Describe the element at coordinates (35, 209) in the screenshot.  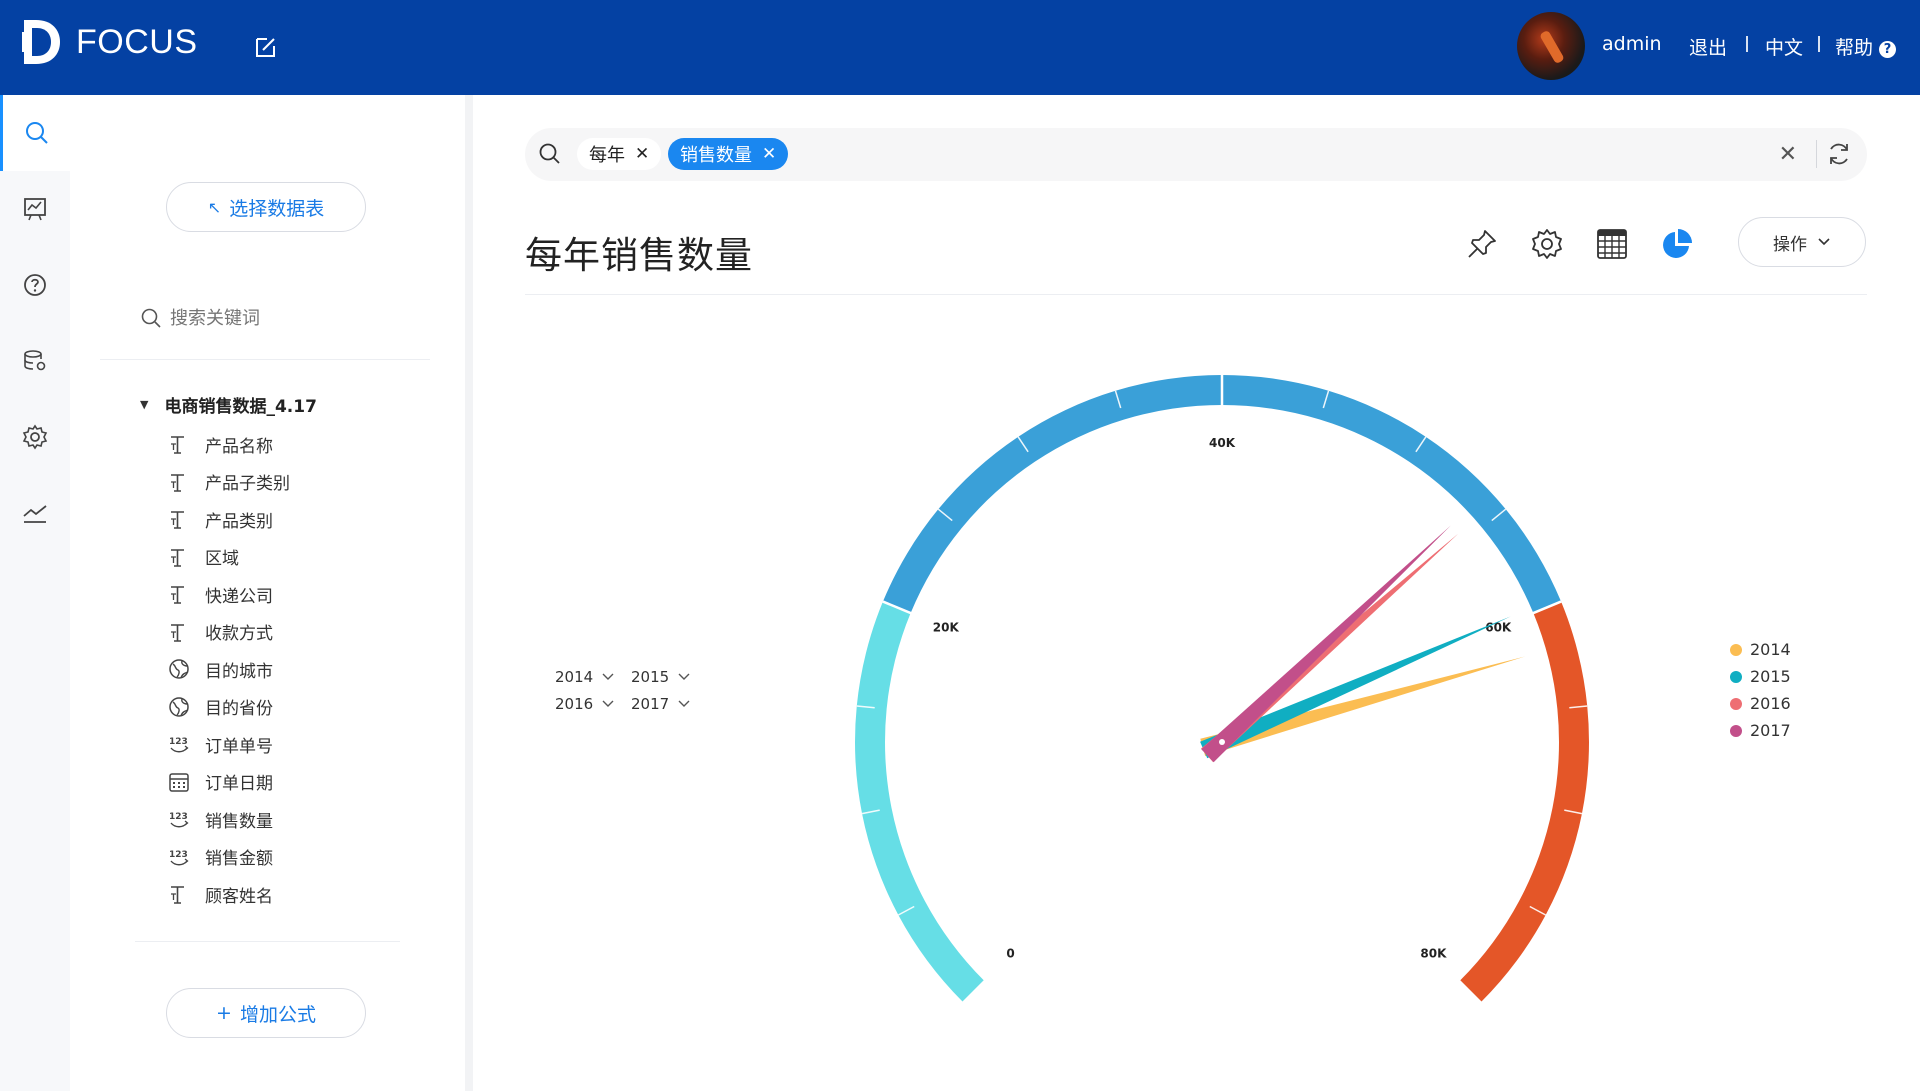
I see `rail-dashboard` at that location.